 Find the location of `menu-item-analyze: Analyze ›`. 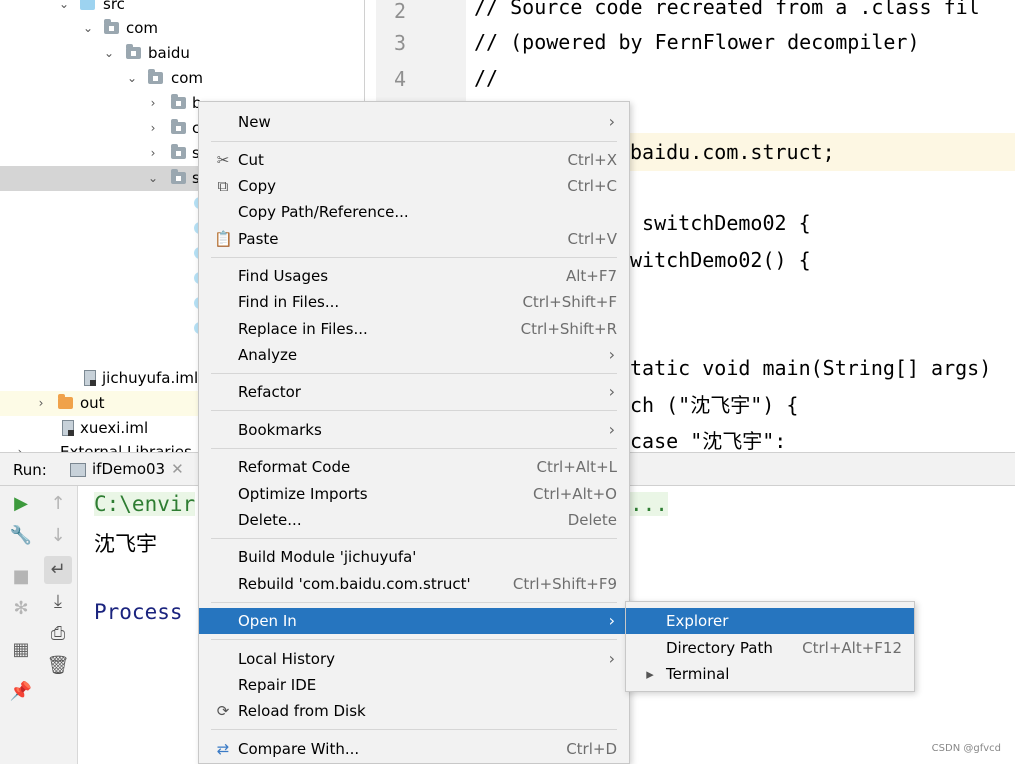

menu-item-analyze: Analyze › is located at coordinates (414, 355).